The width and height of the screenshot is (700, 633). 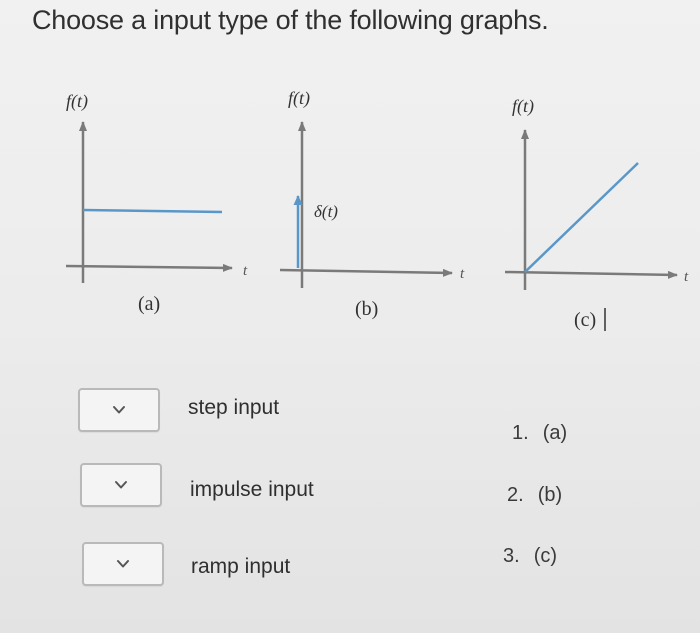 I want to click on graph-a-y-label: f(t), so click(x=77, y=101).